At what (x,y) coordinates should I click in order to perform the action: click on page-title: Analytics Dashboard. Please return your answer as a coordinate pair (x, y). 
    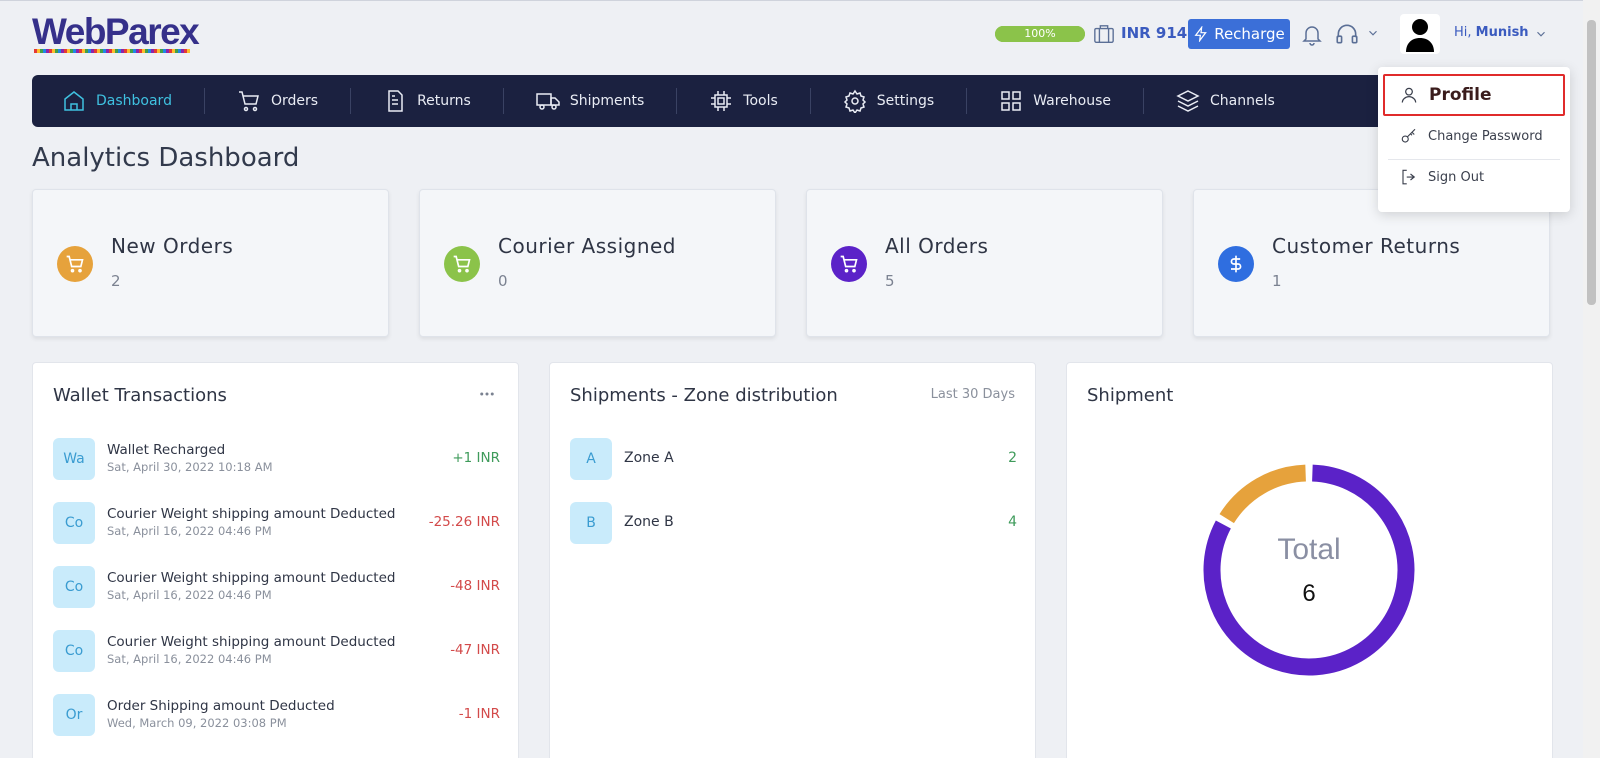
    Looking at the image, I should click on (166, 158).